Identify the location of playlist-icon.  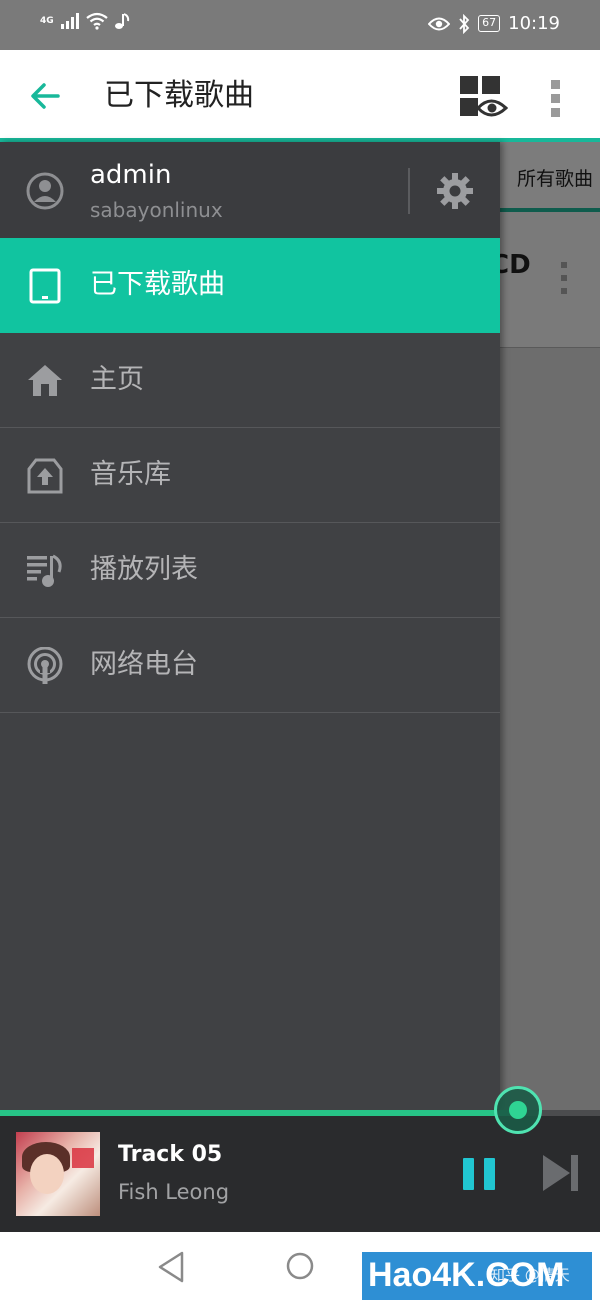
(44, 570).